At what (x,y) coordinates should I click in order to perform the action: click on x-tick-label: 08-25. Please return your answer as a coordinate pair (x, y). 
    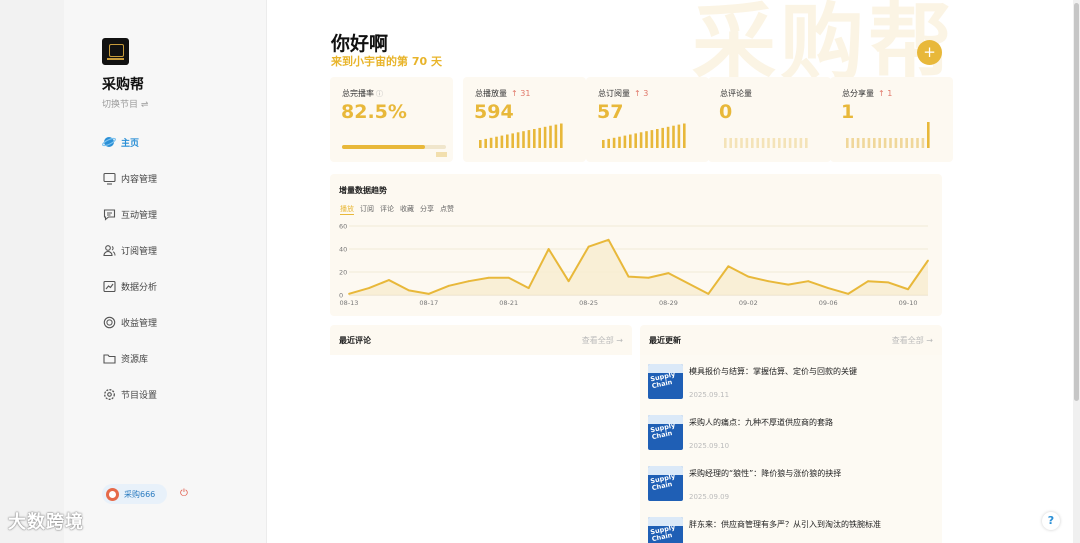
    Looking at the image, I should click on (588, 303).